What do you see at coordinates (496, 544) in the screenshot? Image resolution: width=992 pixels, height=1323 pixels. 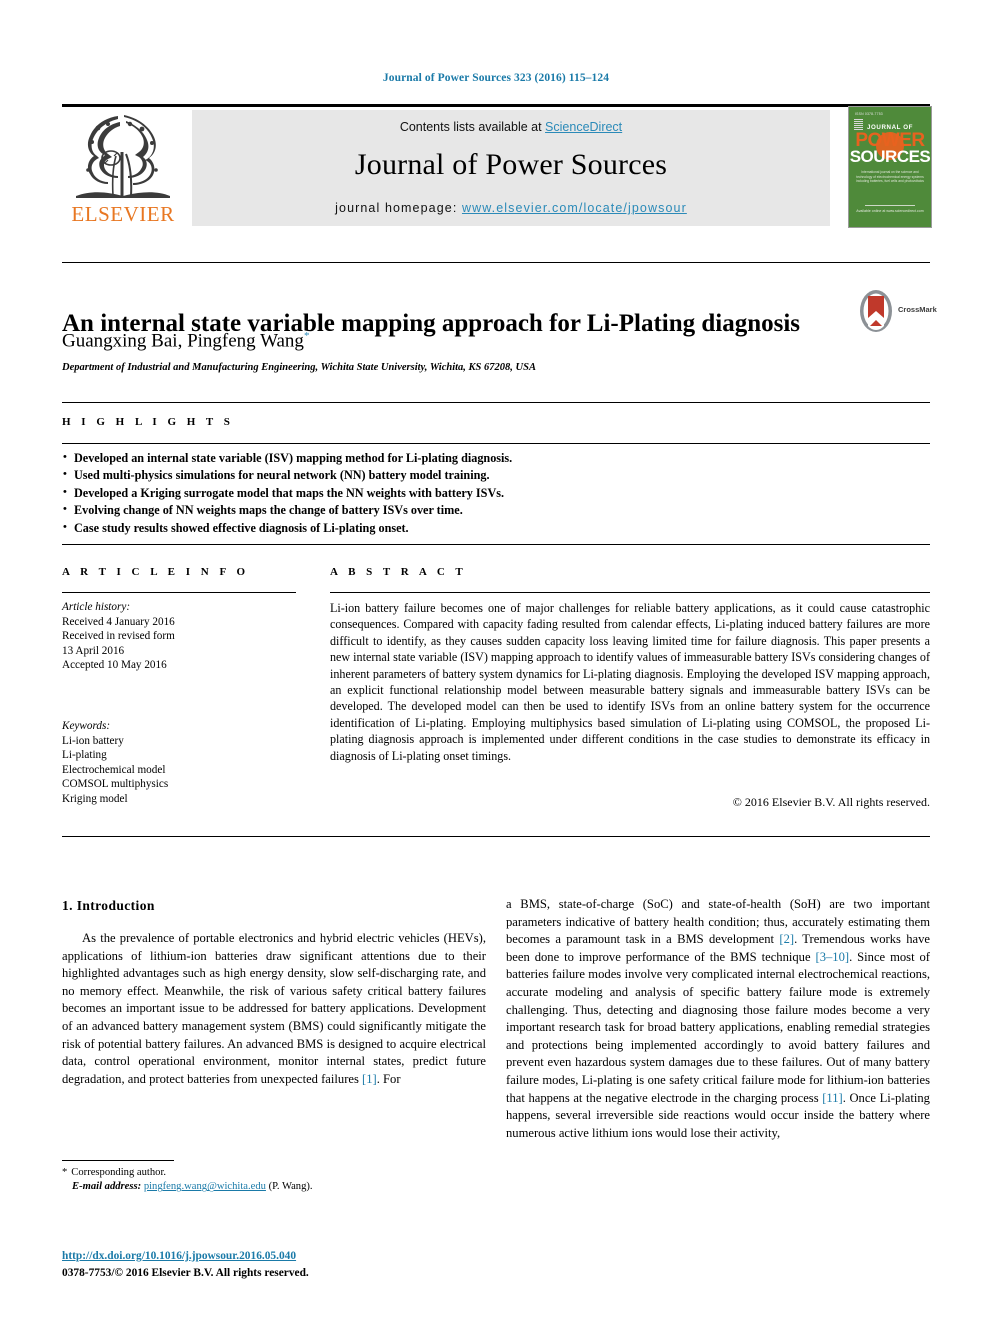 I see `highlights-bottom-rule` at bounding box center [496, 544].